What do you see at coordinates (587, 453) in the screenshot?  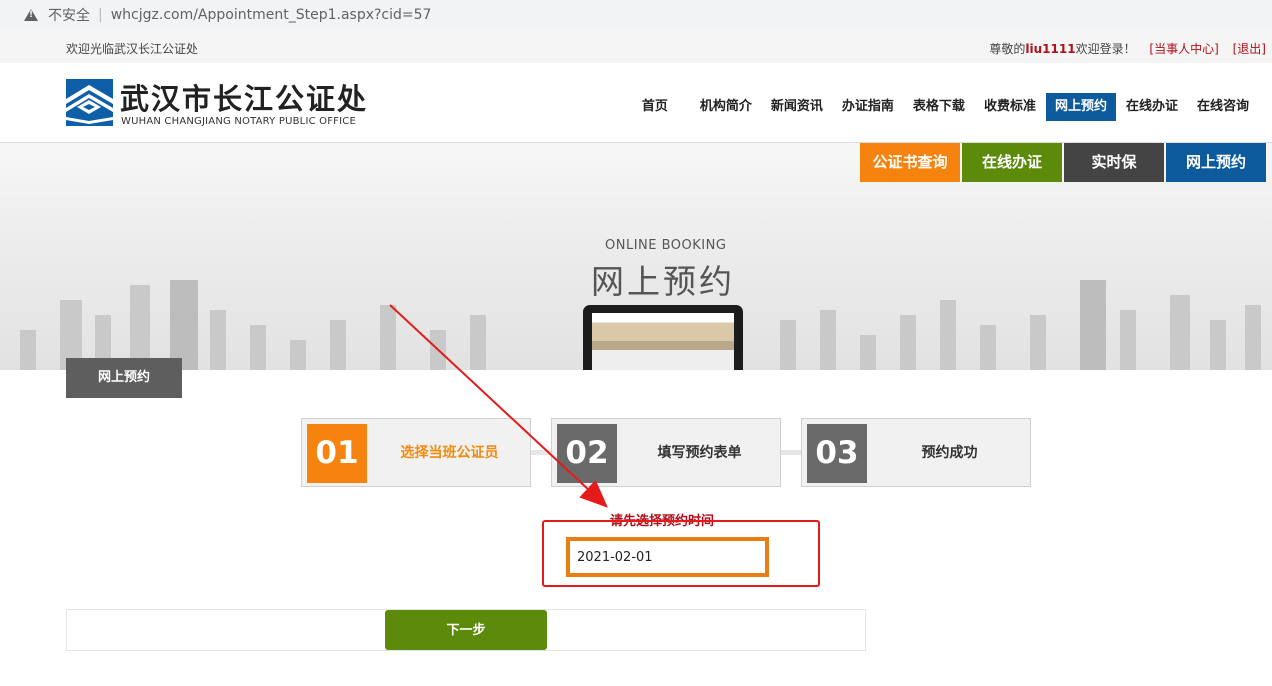 I see `step-number: 02` at bounding box center [587, 453].